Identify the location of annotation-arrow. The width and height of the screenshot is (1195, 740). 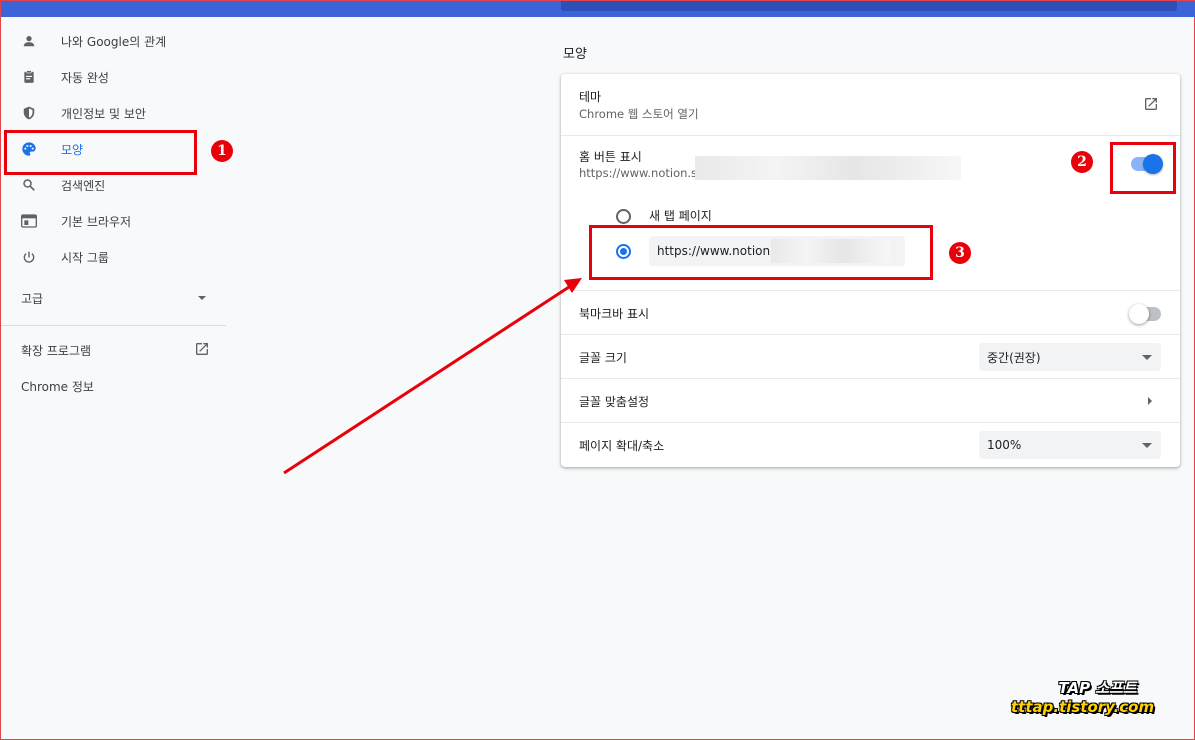
(432, 376).